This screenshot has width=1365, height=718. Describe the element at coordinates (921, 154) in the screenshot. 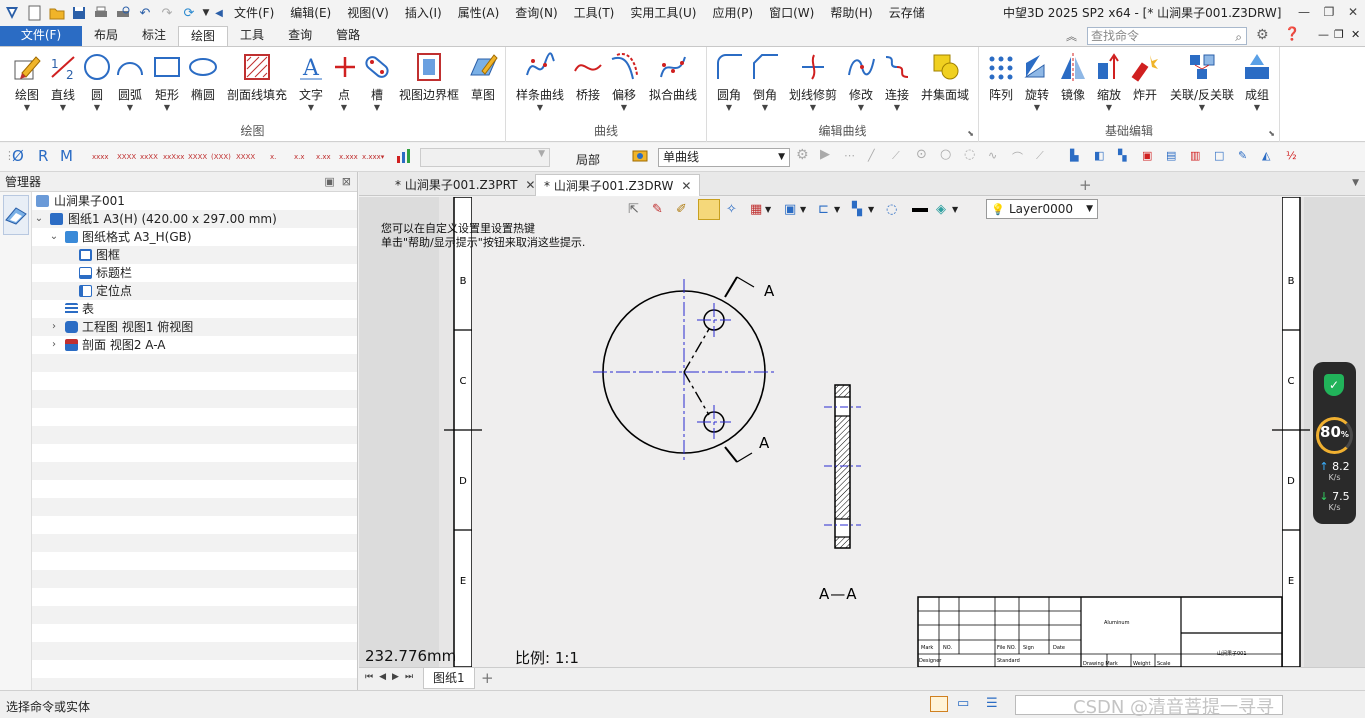

I see `center-snap-icon: ⊙` at that location.